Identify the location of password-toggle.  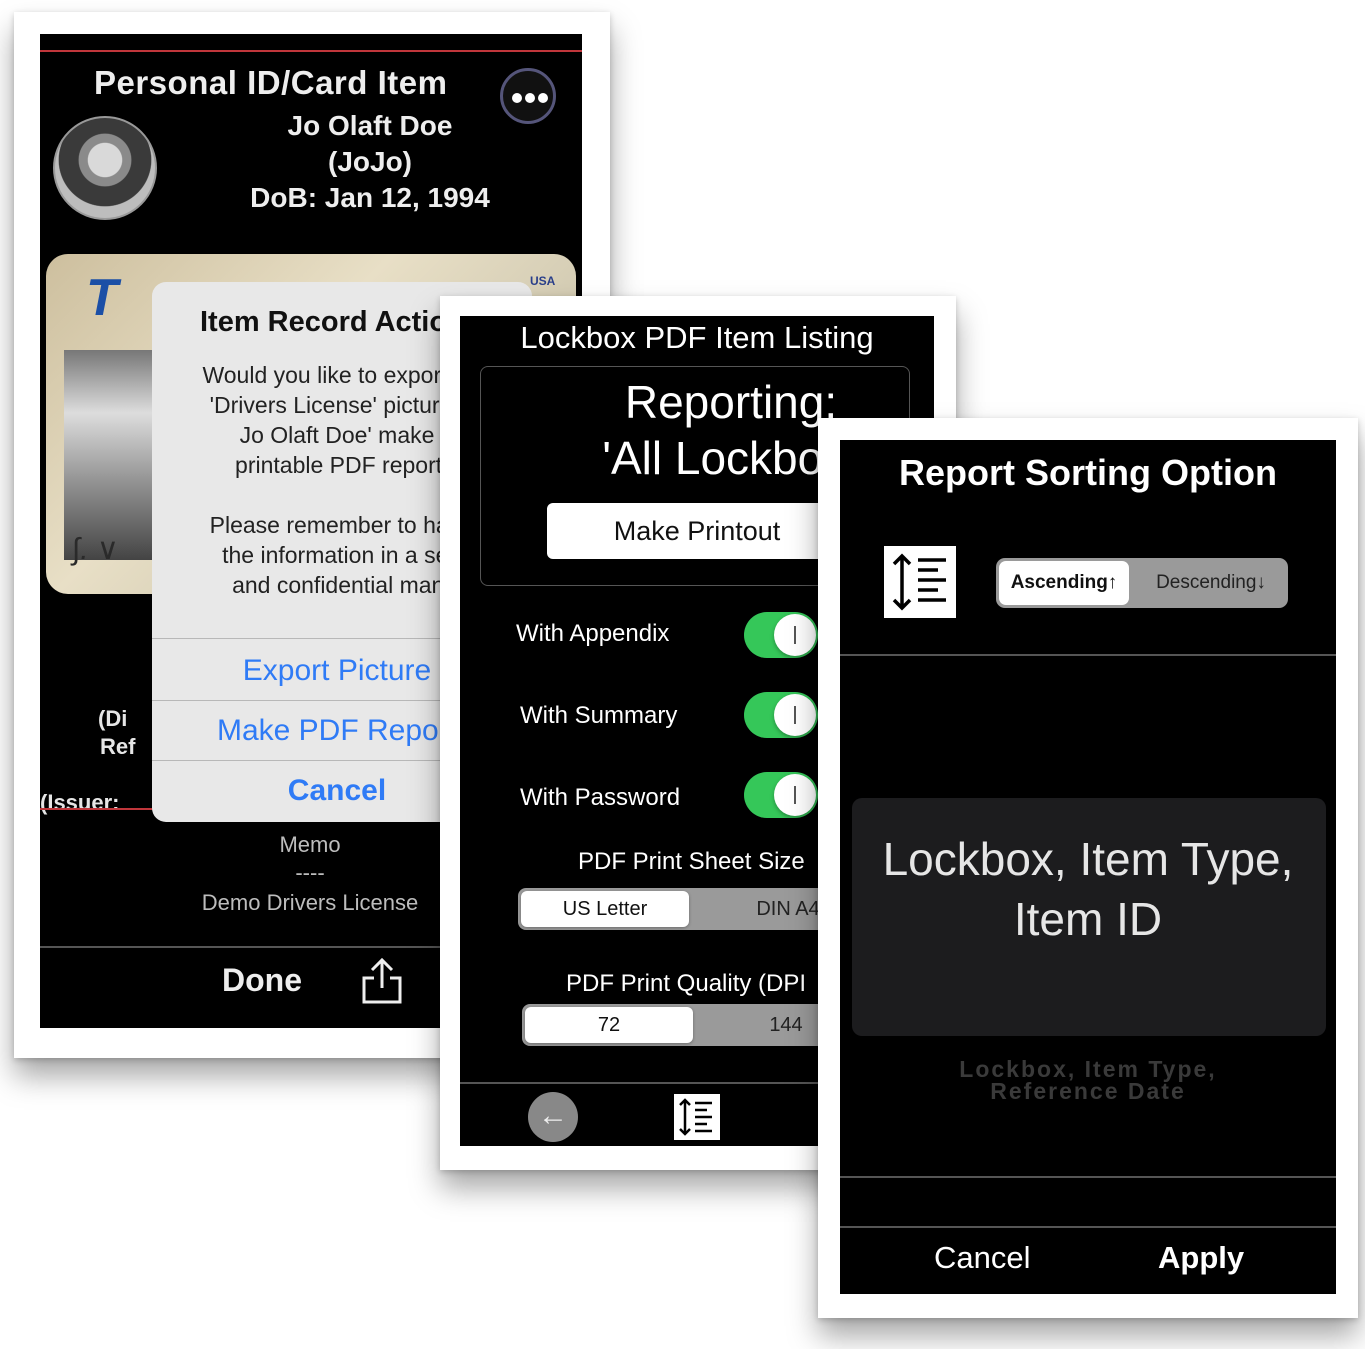
(781, 795).